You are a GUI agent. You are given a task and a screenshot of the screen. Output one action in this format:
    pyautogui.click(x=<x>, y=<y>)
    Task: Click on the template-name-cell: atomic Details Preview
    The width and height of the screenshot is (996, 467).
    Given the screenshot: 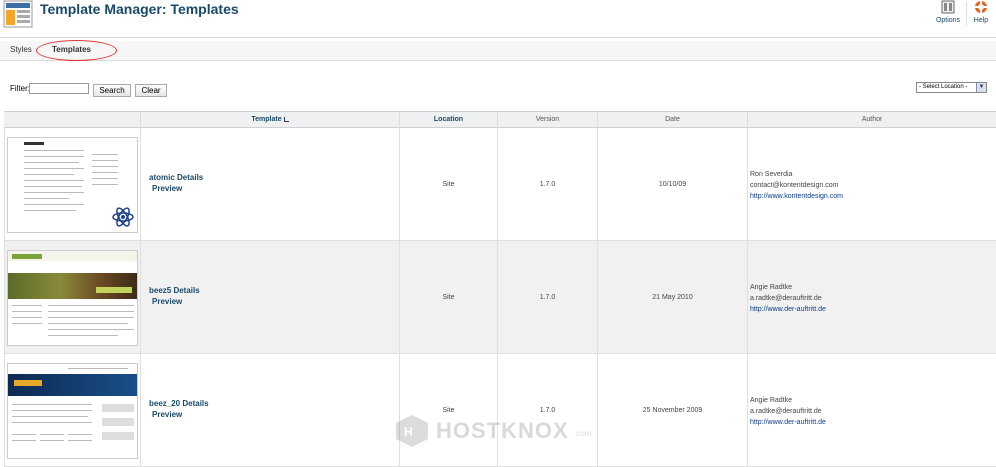 What is the action you would take?
    pyautogui.click(x=269, y=184)
    